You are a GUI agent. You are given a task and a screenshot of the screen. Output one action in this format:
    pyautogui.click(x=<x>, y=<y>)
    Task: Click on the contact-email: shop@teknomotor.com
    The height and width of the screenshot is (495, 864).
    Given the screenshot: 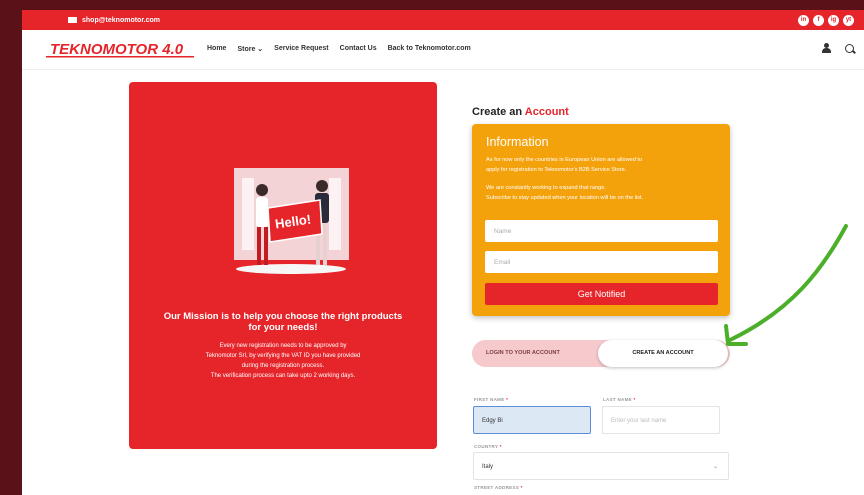 What is the action you would take?
    pyautogui.click(x=114, y=20)
    